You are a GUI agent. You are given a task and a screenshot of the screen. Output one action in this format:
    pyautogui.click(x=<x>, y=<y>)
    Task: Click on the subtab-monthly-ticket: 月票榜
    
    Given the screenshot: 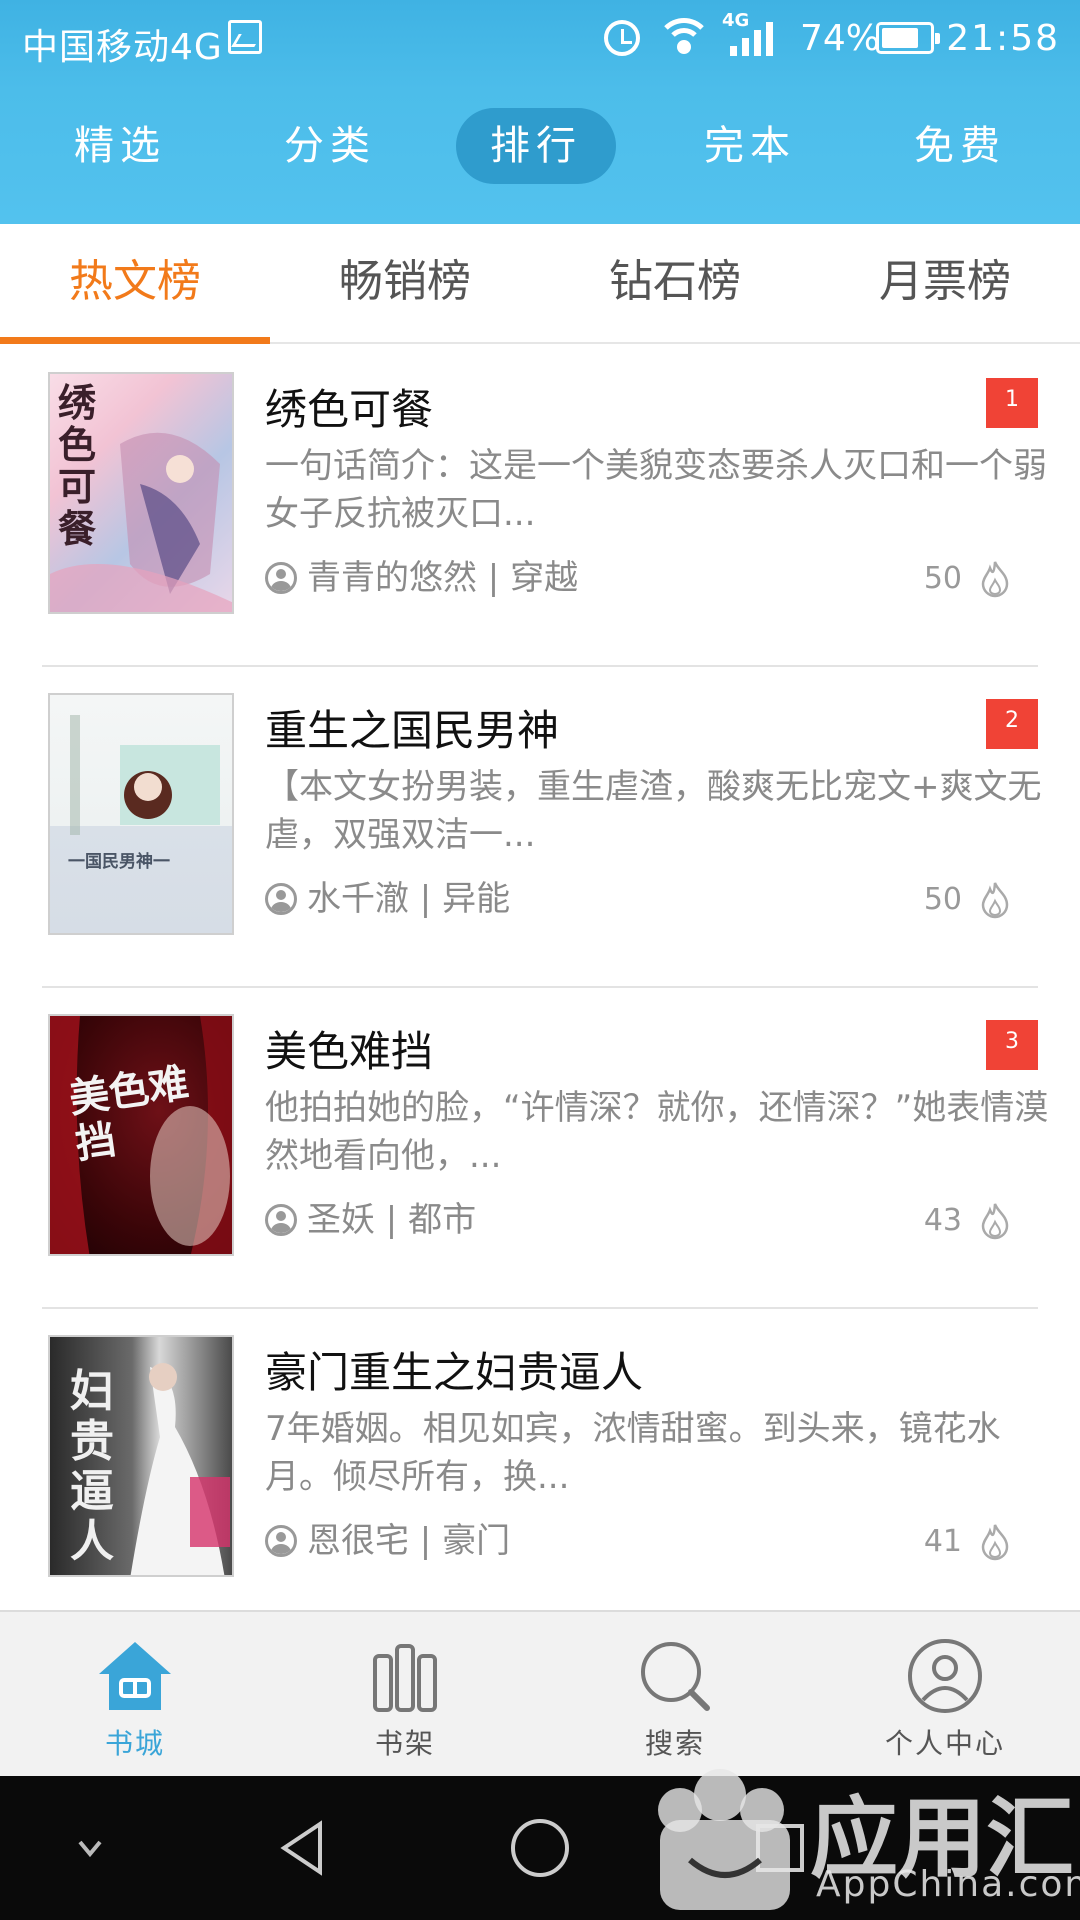 What is the action you would take?
    pyautogui.click(x=945, y=284)
    